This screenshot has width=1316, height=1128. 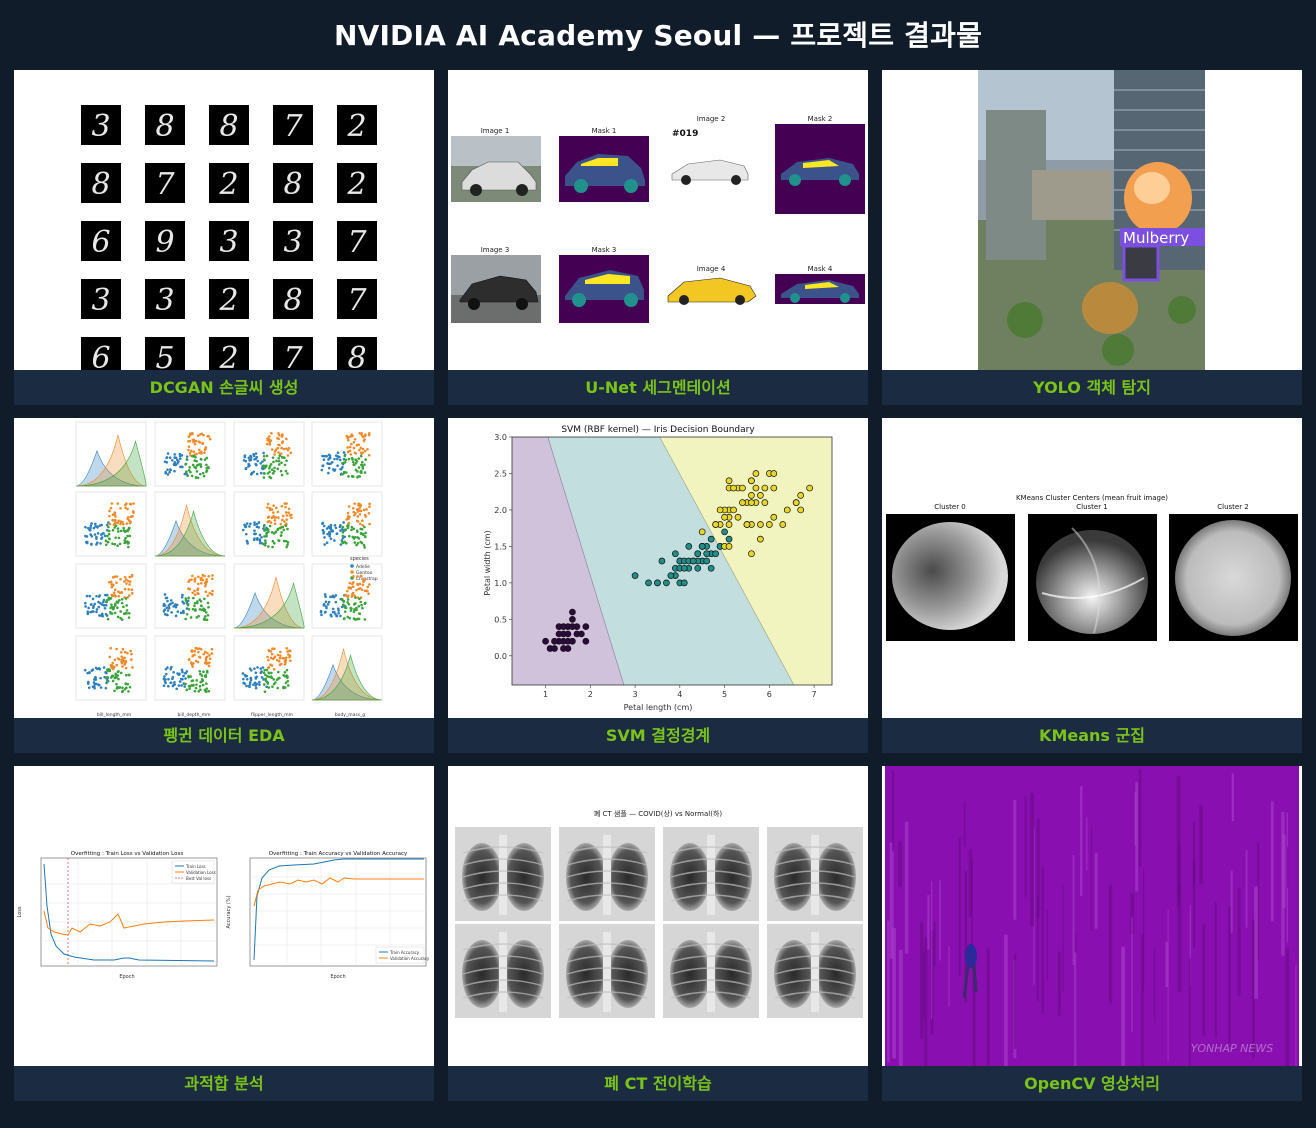 I want to click on svg-text: Image 2, so click(x=711, y=119).